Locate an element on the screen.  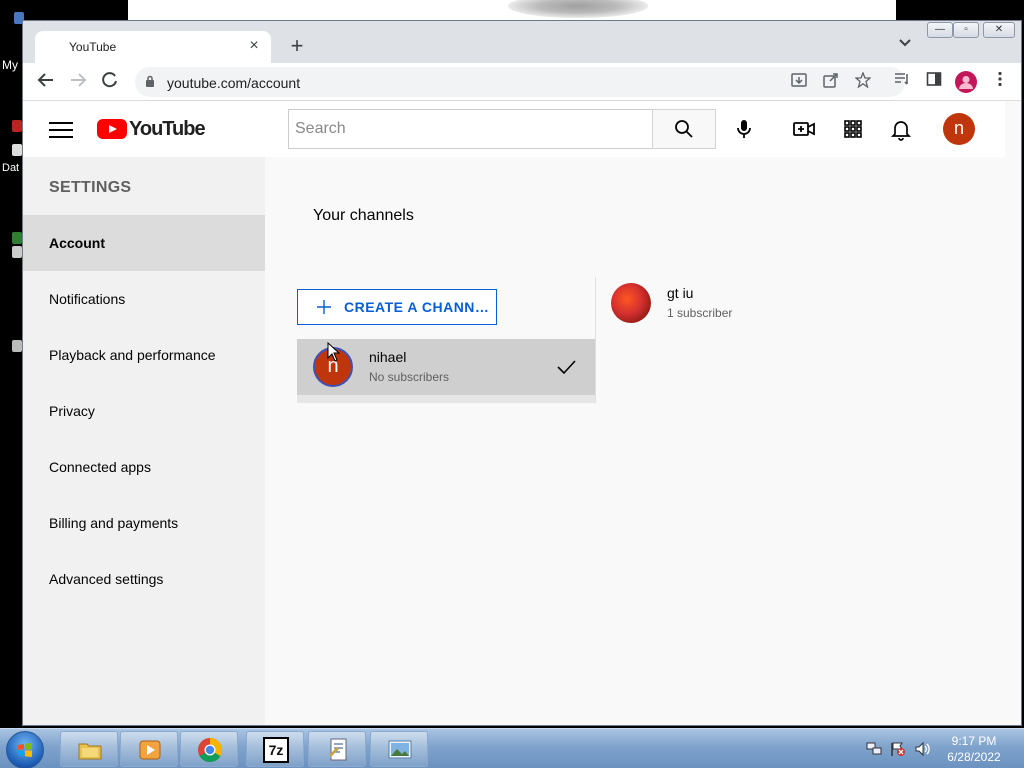
taskbar-photo-viewer-button is located at coordinates (399, 749).